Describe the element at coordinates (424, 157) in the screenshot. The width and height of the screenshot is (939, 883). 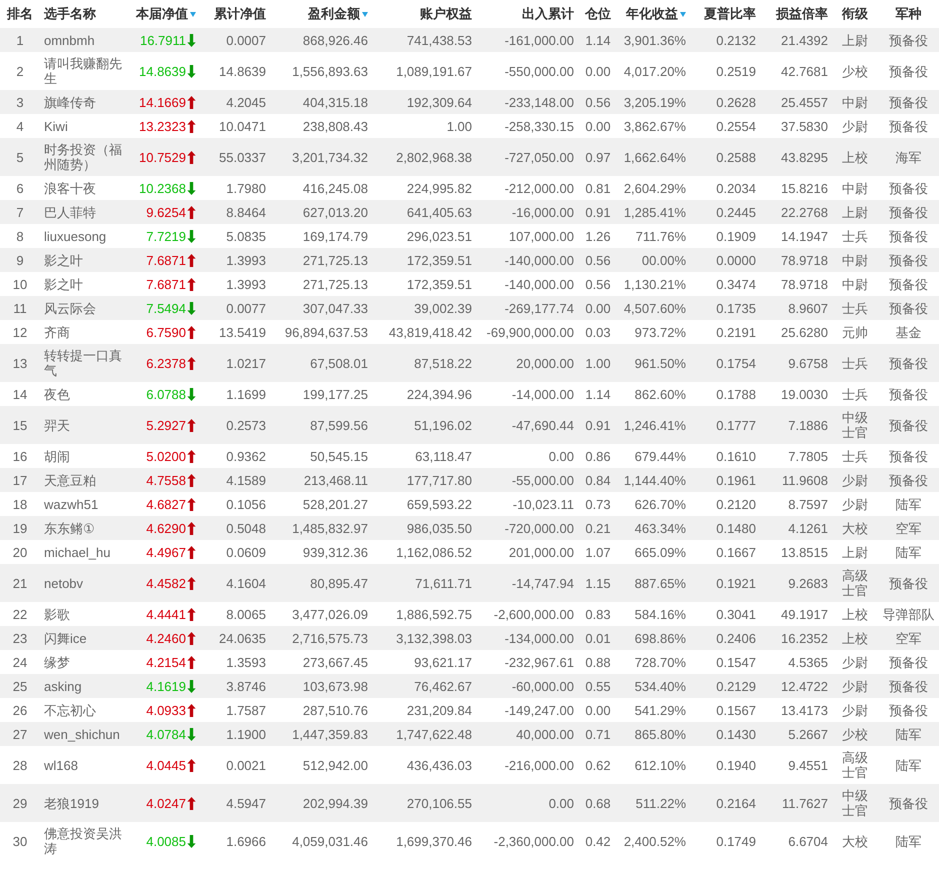
I see `table-cell: 2,802,968.38` at that location.